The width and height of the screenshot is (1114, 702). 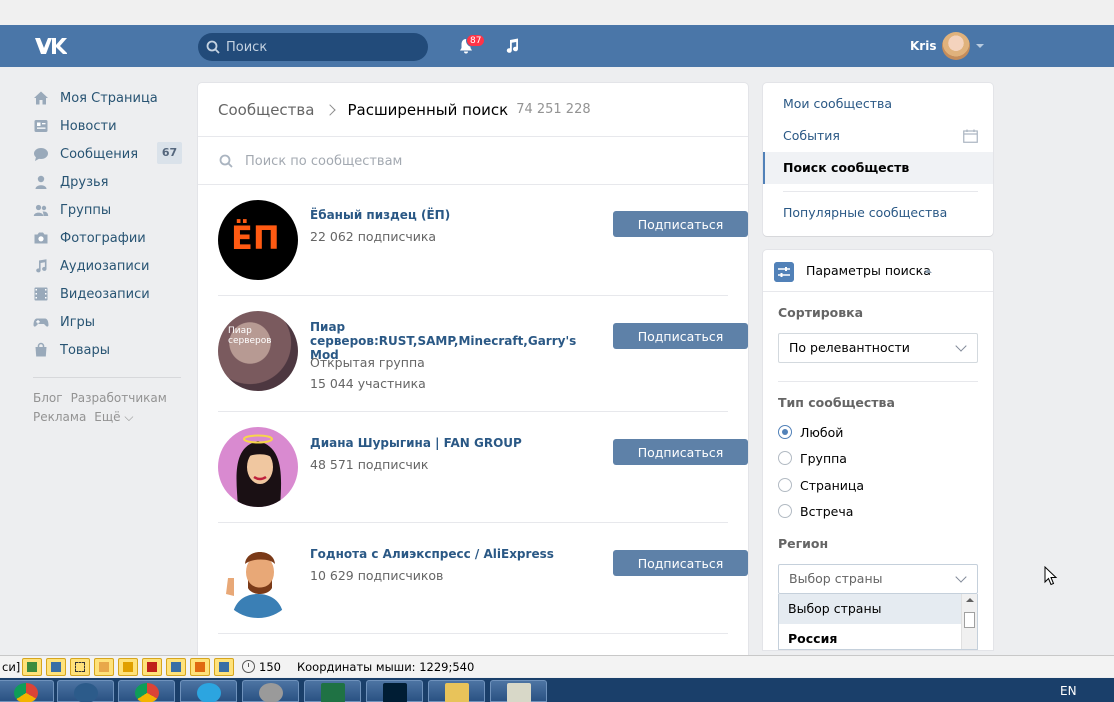 I want to click on group-subscribers: 22 062 подписчика, so click(x=373, y=236).